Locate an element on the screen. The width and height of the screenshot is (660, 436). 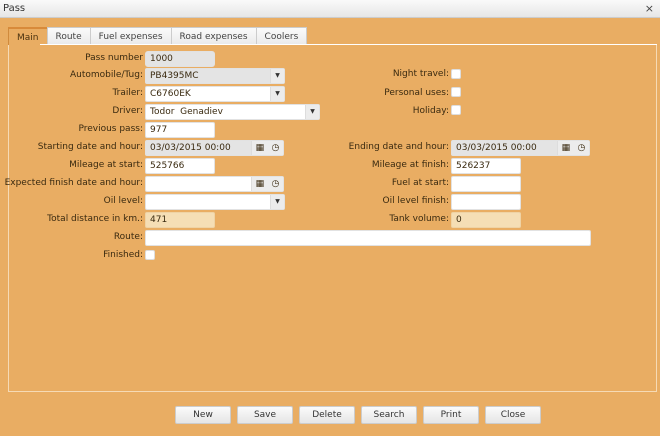
route-field is located at coordinates (368, 238).